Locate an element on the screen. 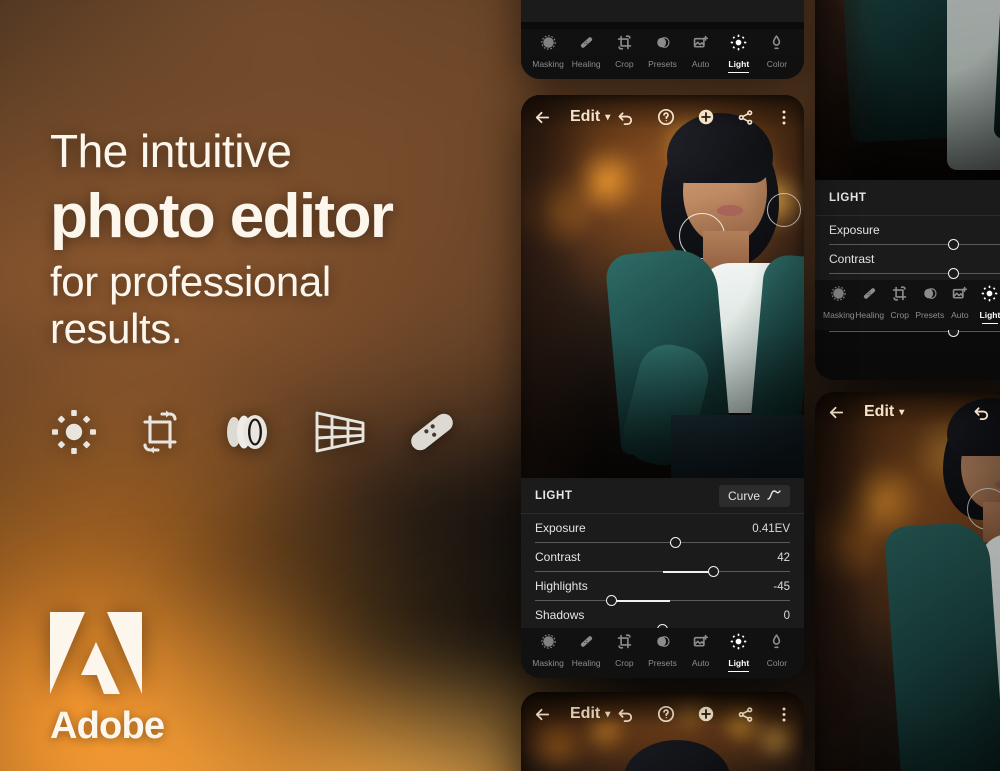 The height and width of the screenshot is (771, 1000). slider-row: Contrast 42 is located at coordinates (662, 560).